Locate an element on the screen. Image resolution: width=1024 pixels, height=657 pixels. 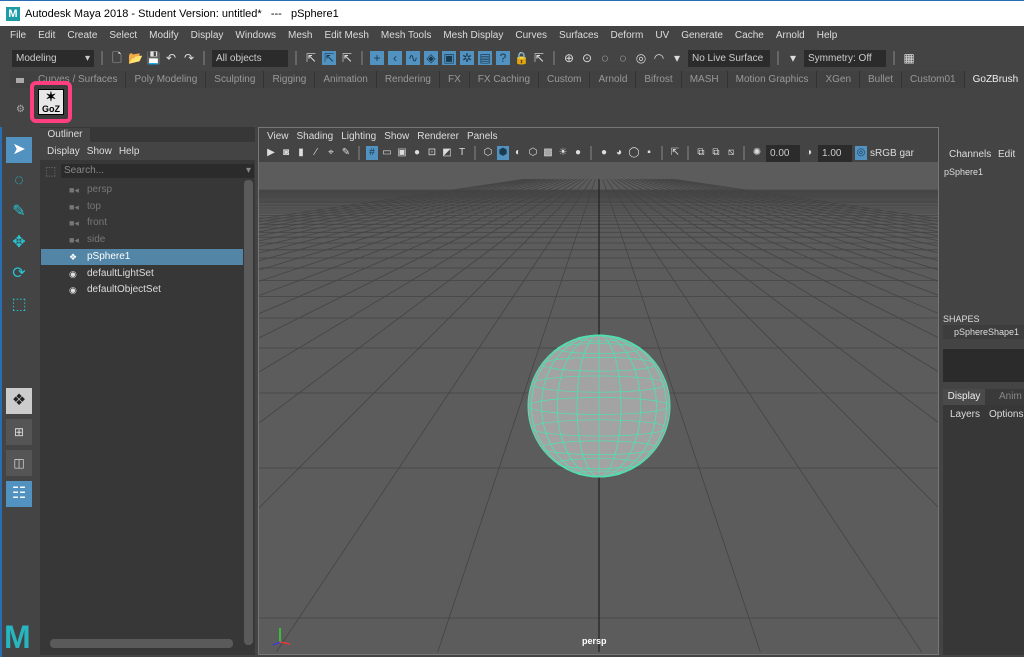
menuset-dropdown: Modeling ▾ is located at coordinates (53, 58).